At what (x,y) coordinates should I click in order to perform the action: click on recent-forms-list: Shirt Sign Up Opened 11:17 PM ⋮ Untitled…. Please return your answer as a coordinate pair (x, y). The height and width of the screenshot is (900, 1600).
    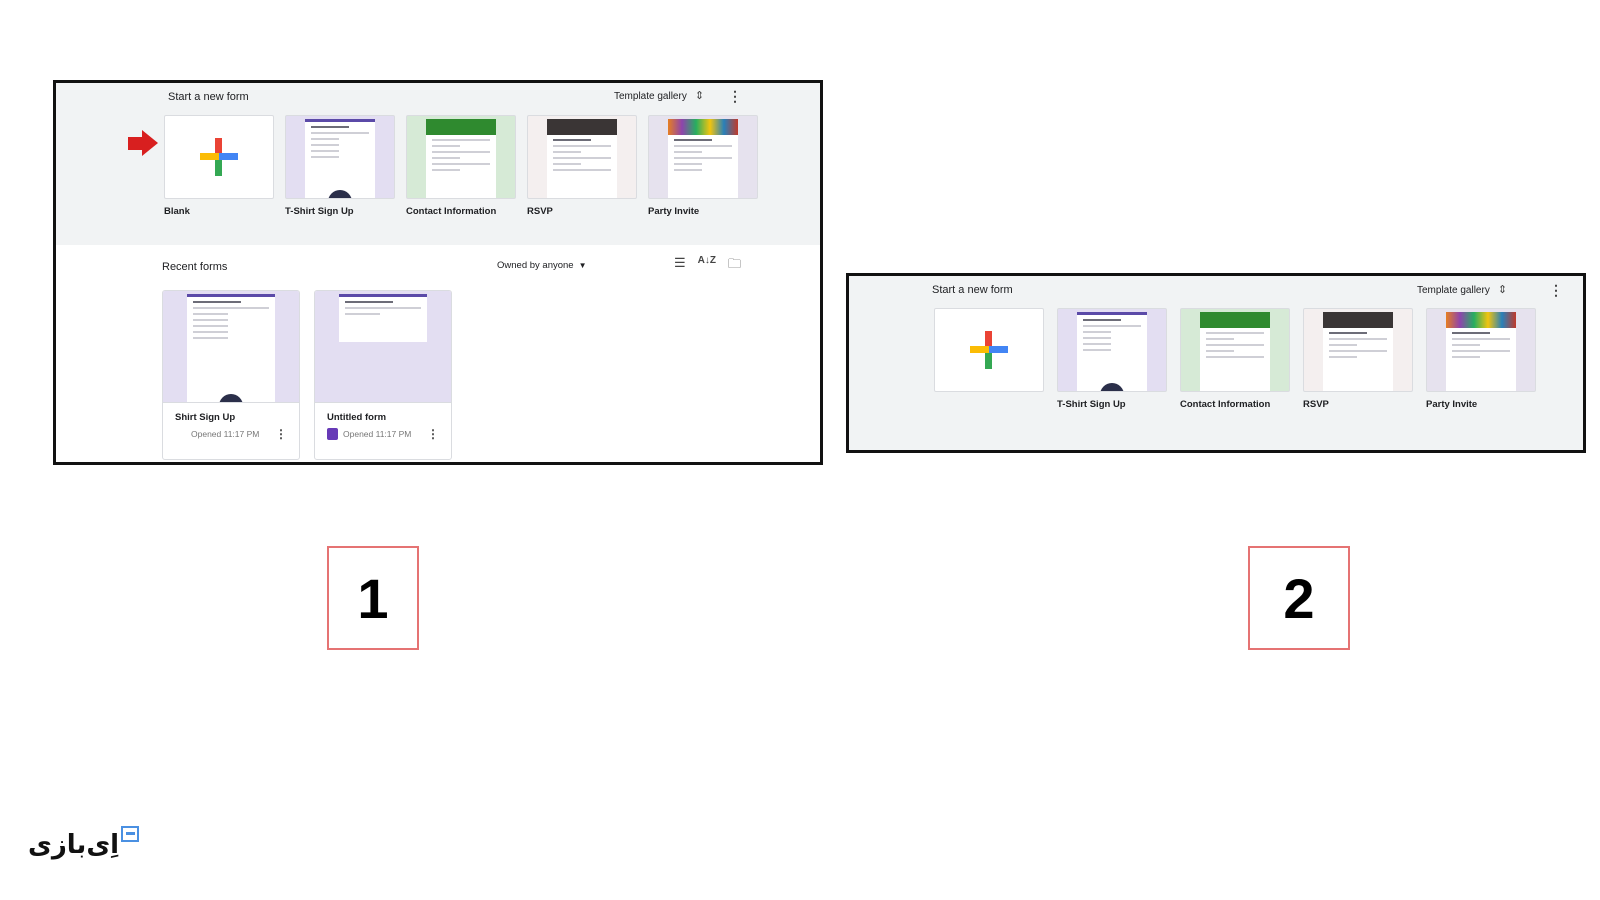
    Looking at the image, I should click on (307, 375).